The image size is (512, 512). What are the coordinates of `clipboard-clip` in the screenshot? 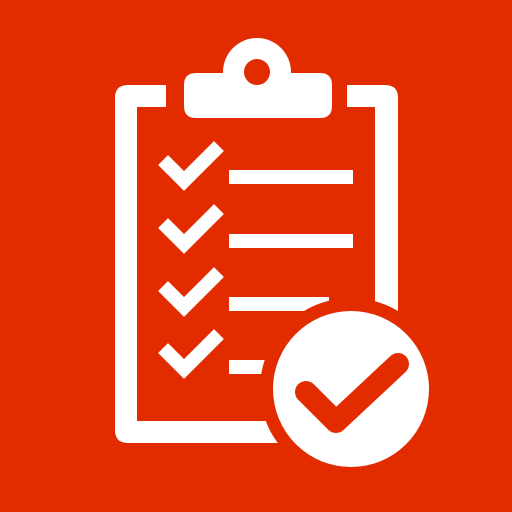 It's located at (258, 78).